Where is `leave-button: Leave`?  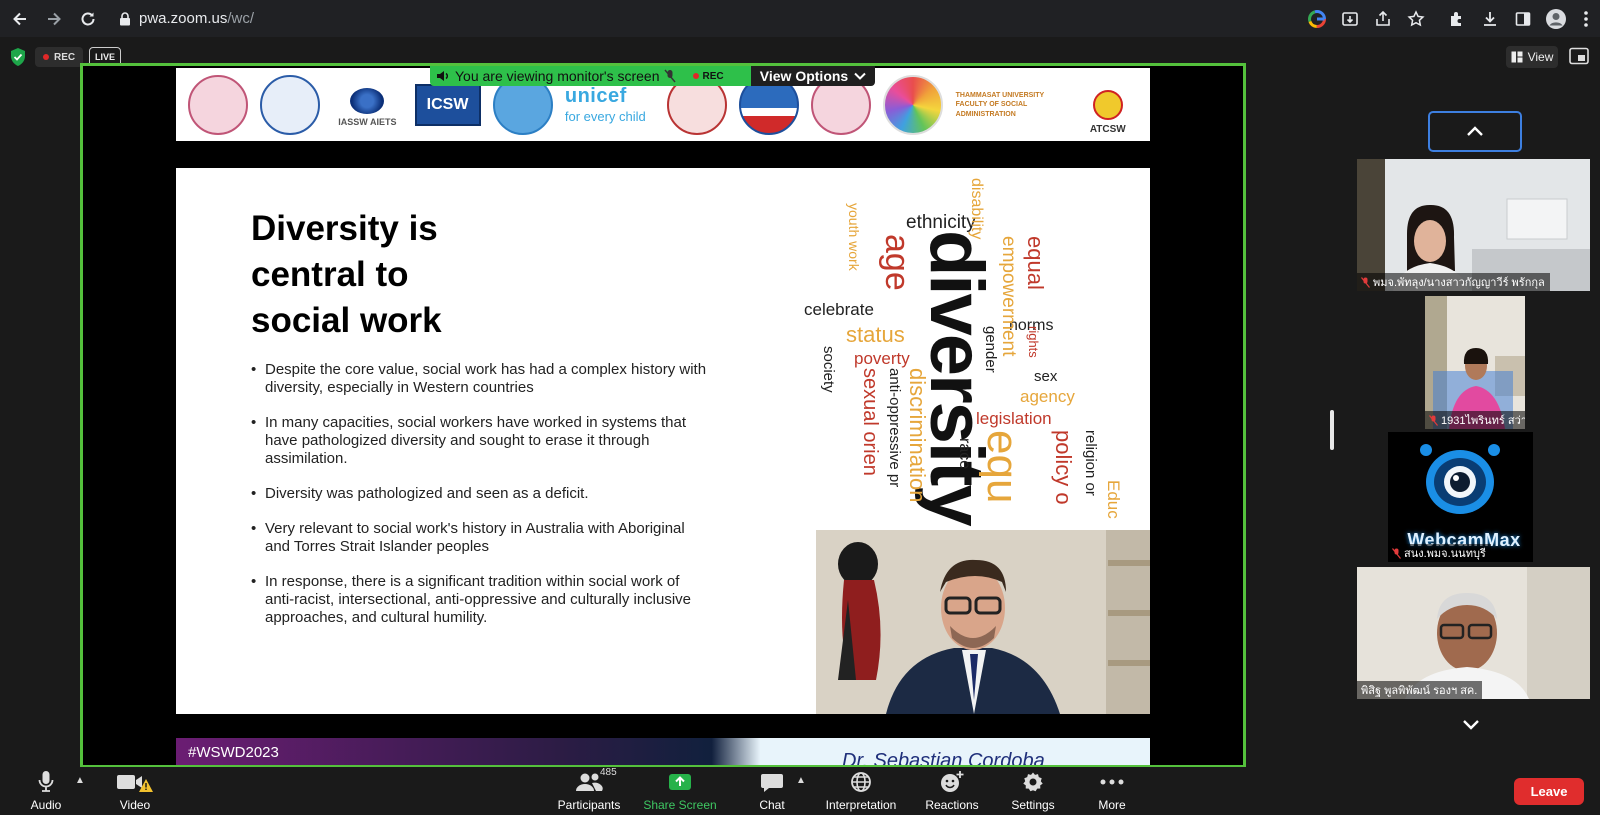 leave-button: Leave is located at coordinates (1549, 791).